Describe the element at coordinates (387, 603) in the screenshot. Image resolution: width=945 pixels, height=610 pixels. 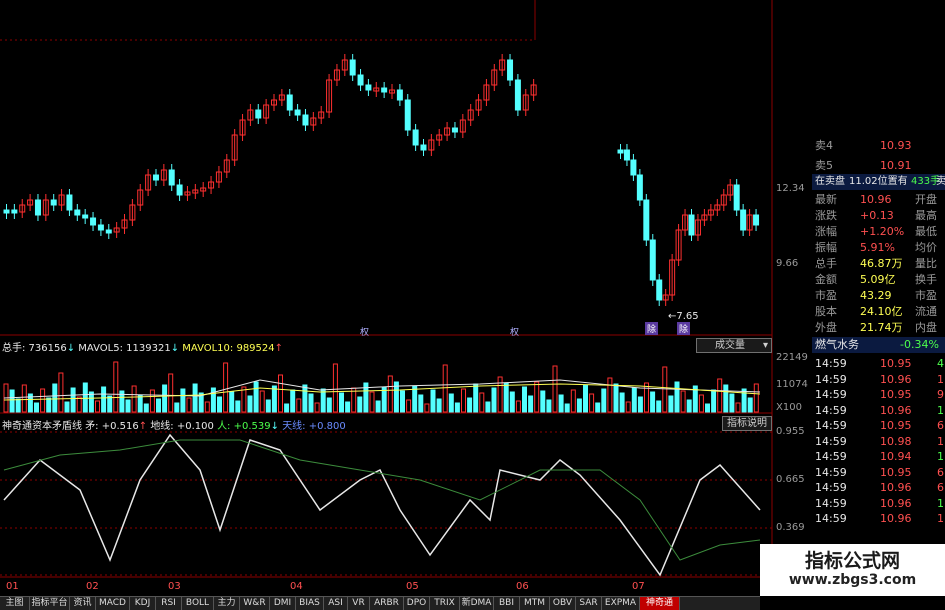
I see `tab-13: ARBR` at that location.